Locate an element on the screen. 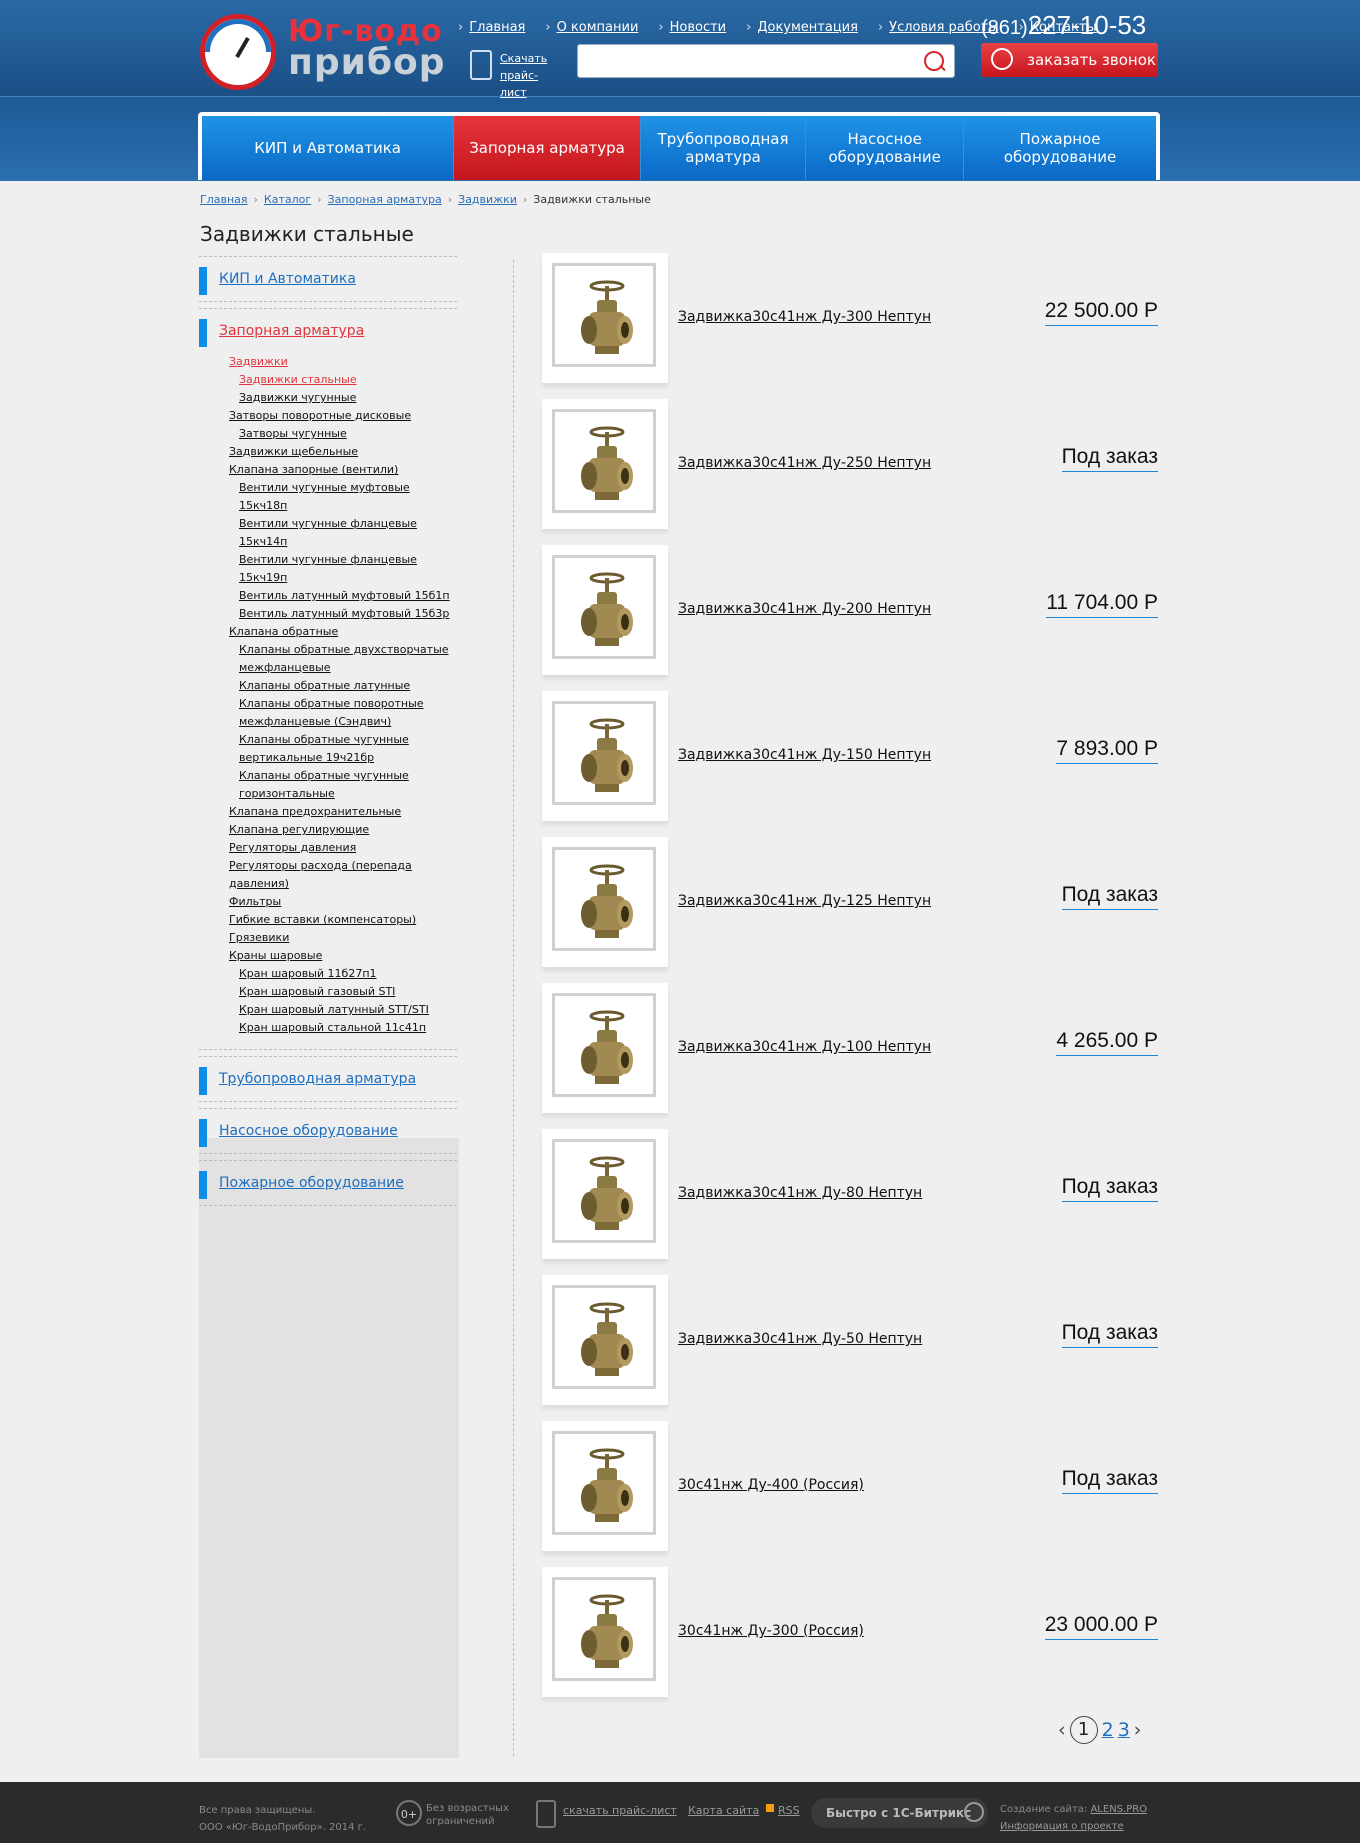 The image size is (1360, 1843). footer-download-link: скачать прайс-лист is located at coordinates (620, 1810).